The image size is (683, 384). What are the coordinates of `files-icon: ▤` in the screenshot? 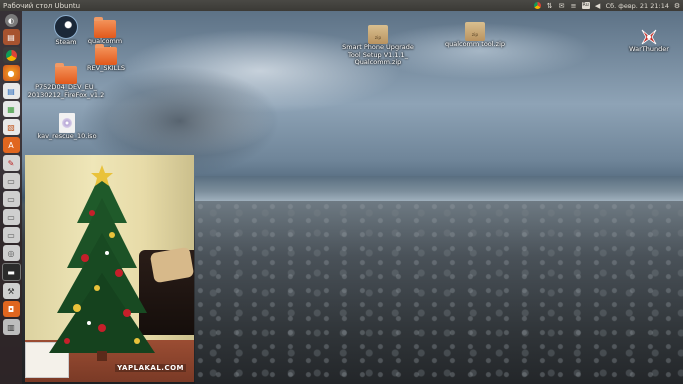 It's located at (11, 37).